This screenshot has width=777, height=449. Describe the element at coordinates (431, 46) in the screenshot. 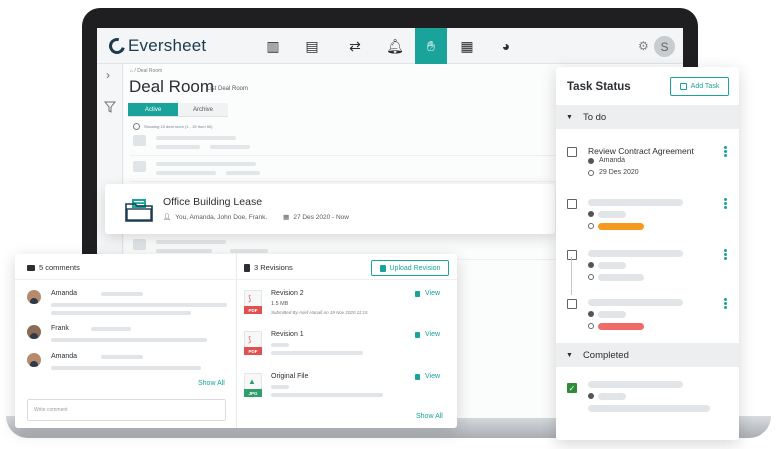

I see `handshake-icon: ✋︎` at that location.